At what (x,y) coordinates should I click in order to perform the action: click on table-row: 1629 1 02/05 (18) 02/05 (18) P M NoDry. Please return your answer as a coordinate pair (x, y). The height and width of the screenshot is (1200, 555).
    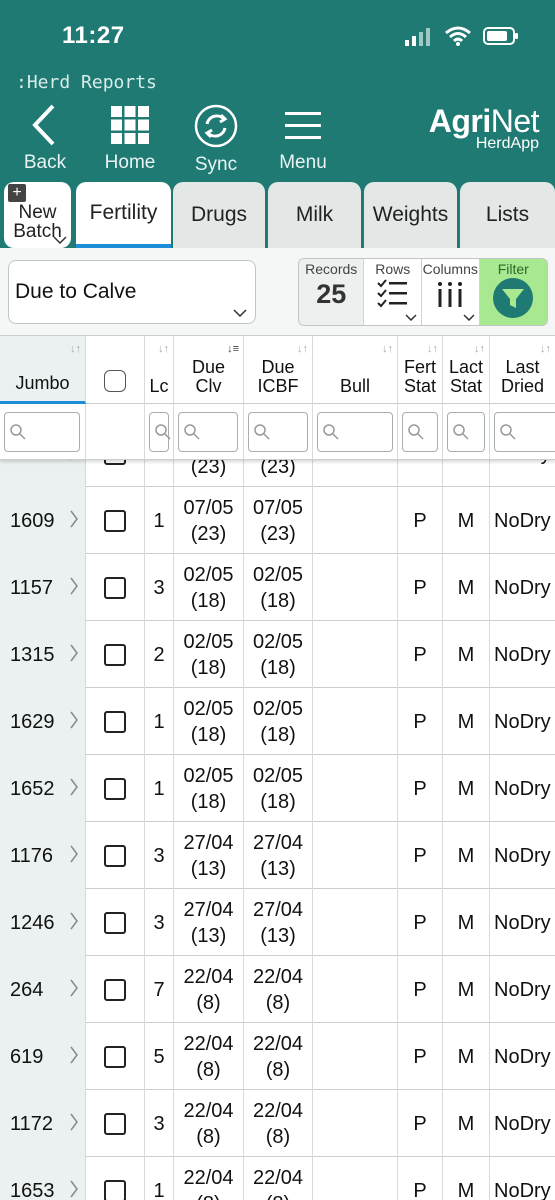
    Looking at the image, I should click on (277, 721).